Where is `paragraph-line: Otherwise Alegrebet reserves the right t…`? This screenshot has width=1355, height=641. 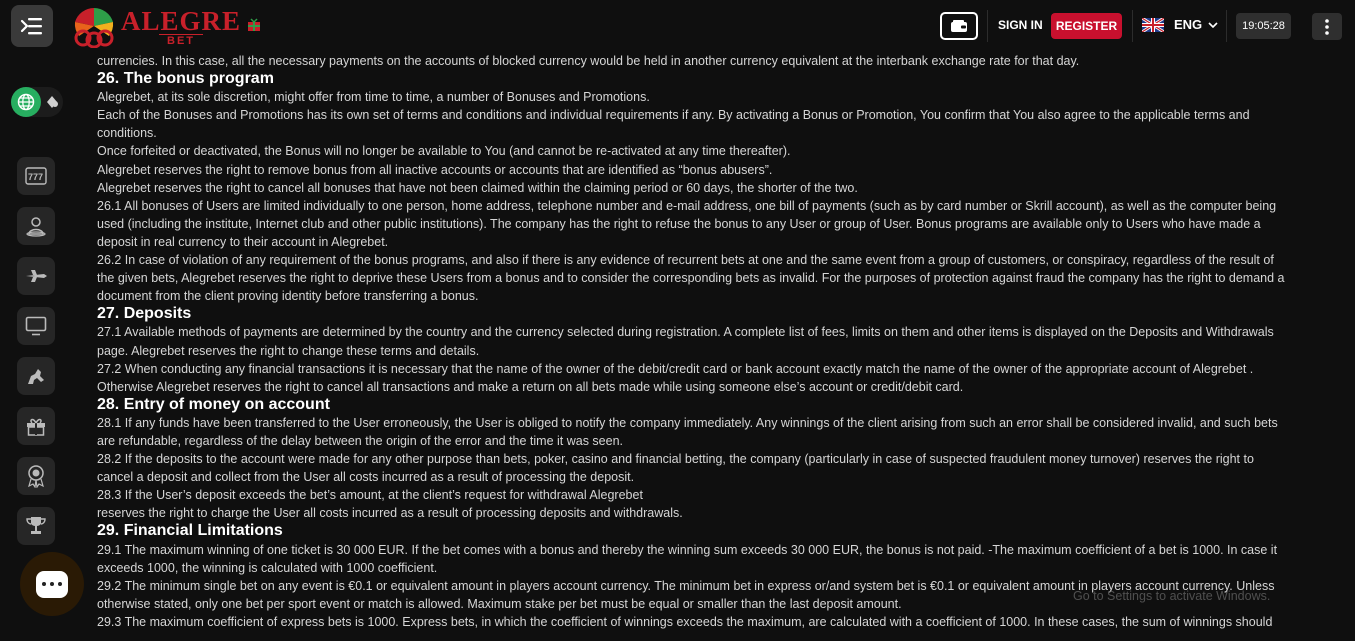
paragraph-line: Otherwise Alegrebet reserves the right t… is located at coordinates (530, 386).